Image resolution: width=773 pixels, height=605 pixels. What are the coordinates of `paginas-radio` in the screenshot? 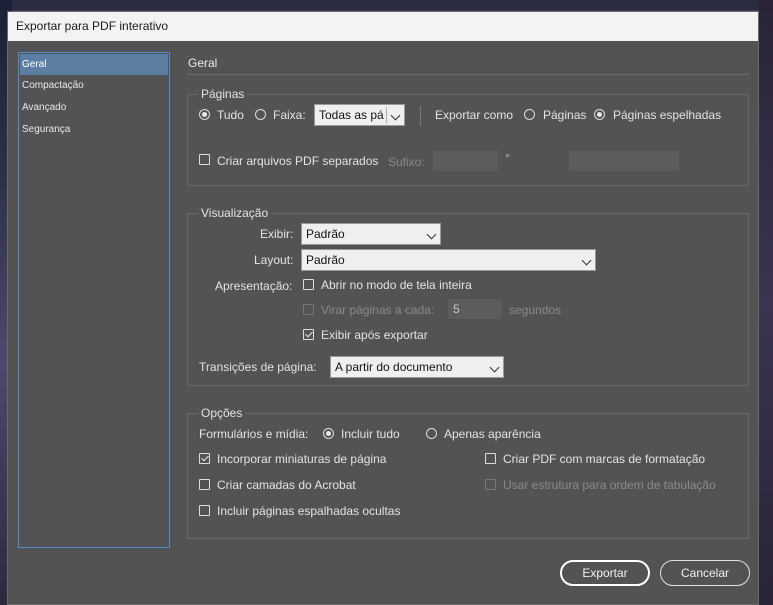 It's located at (529, 114).